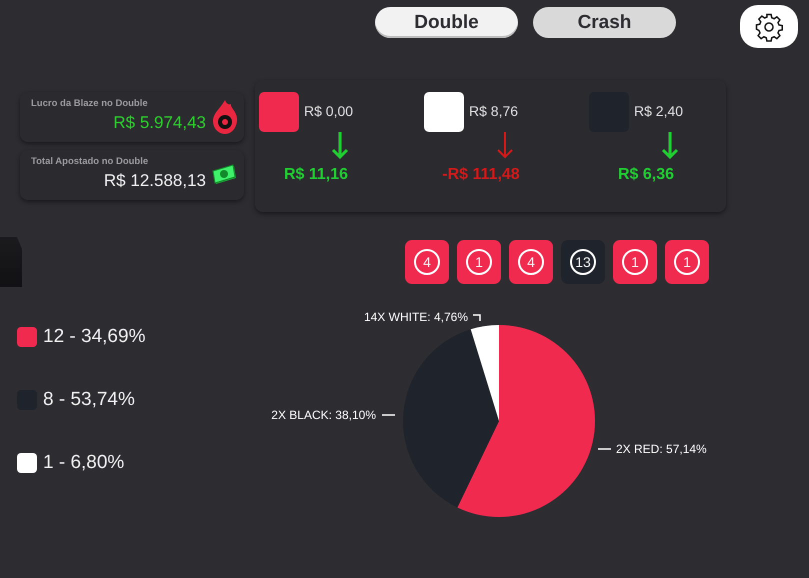 The image size is (809, 578). What do you see at coordinates (416, 317) in the screenshot?
I see `slice-label: 14X WHITE: 4,76%` at bounding box center [416, 317].